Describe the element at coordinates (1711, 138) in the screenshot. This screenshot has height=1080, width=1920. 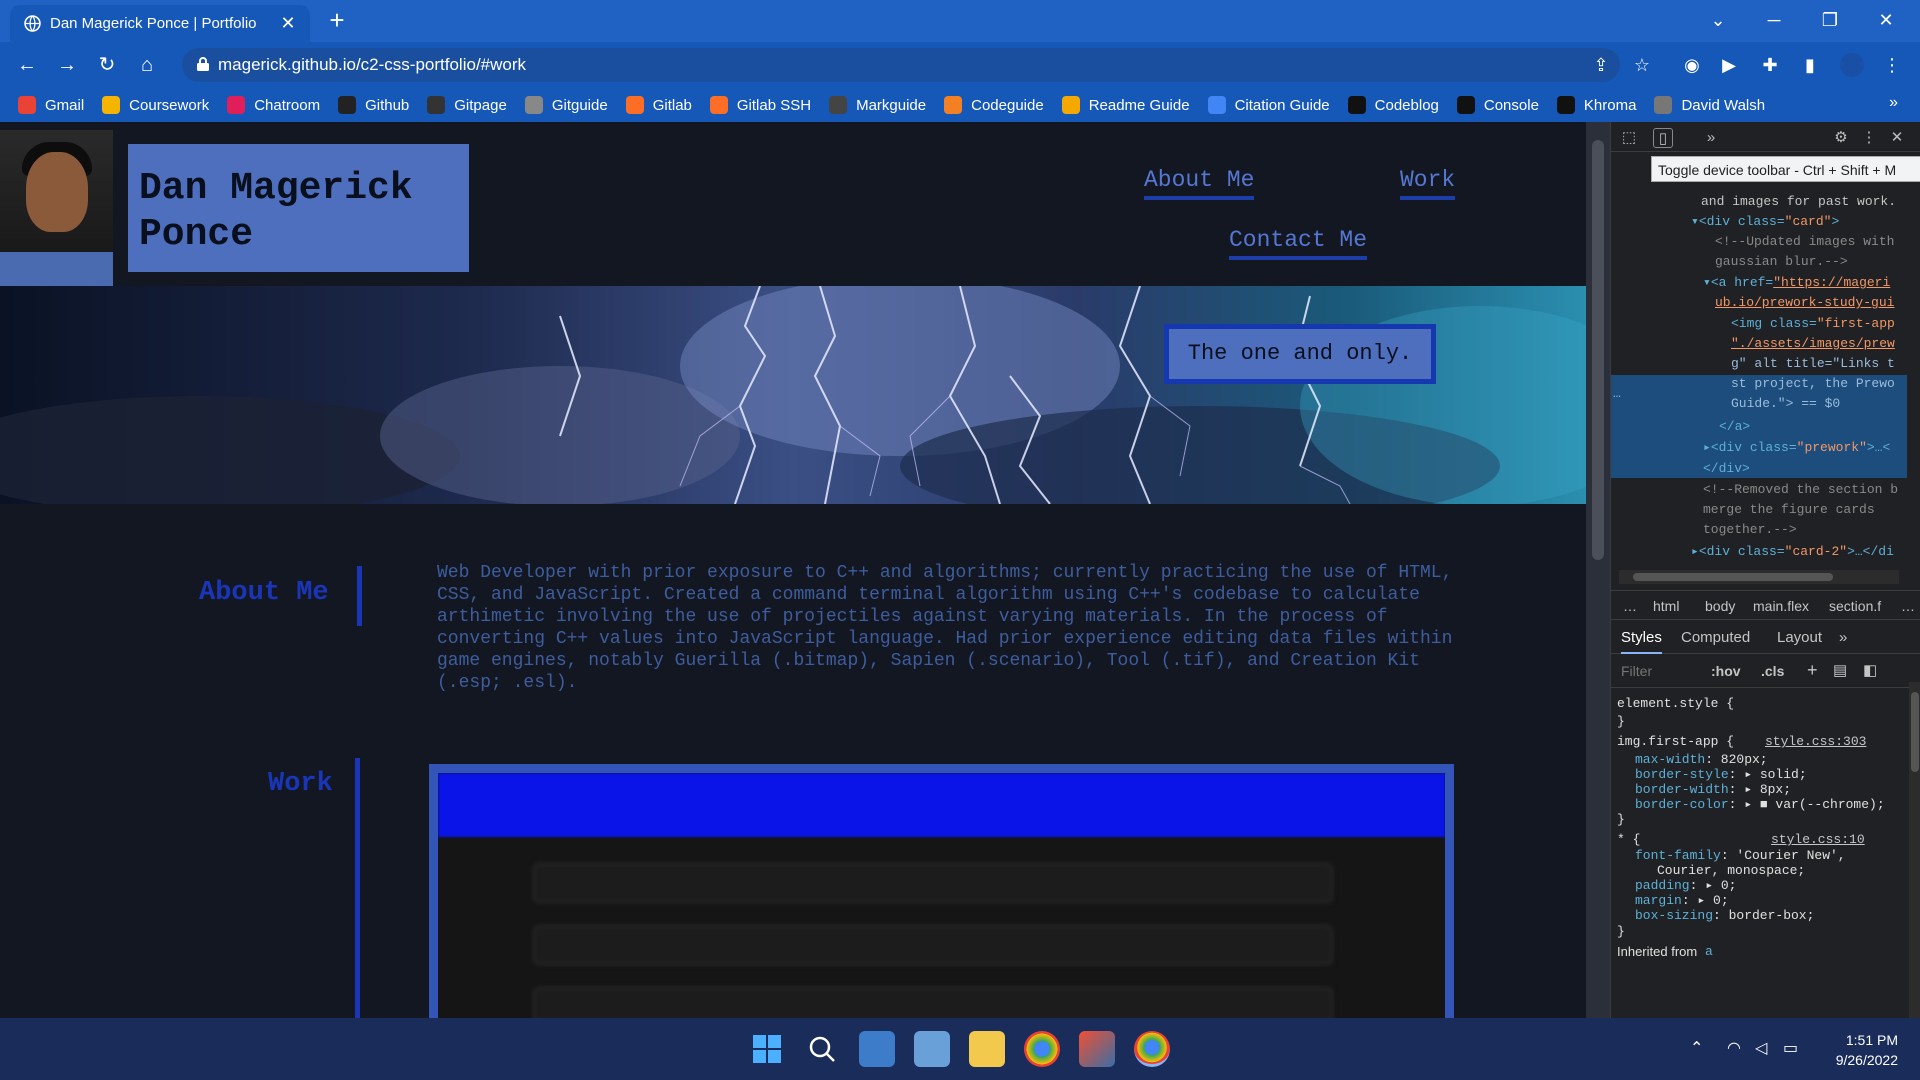
I see `more-tools-icon: »` at that location.